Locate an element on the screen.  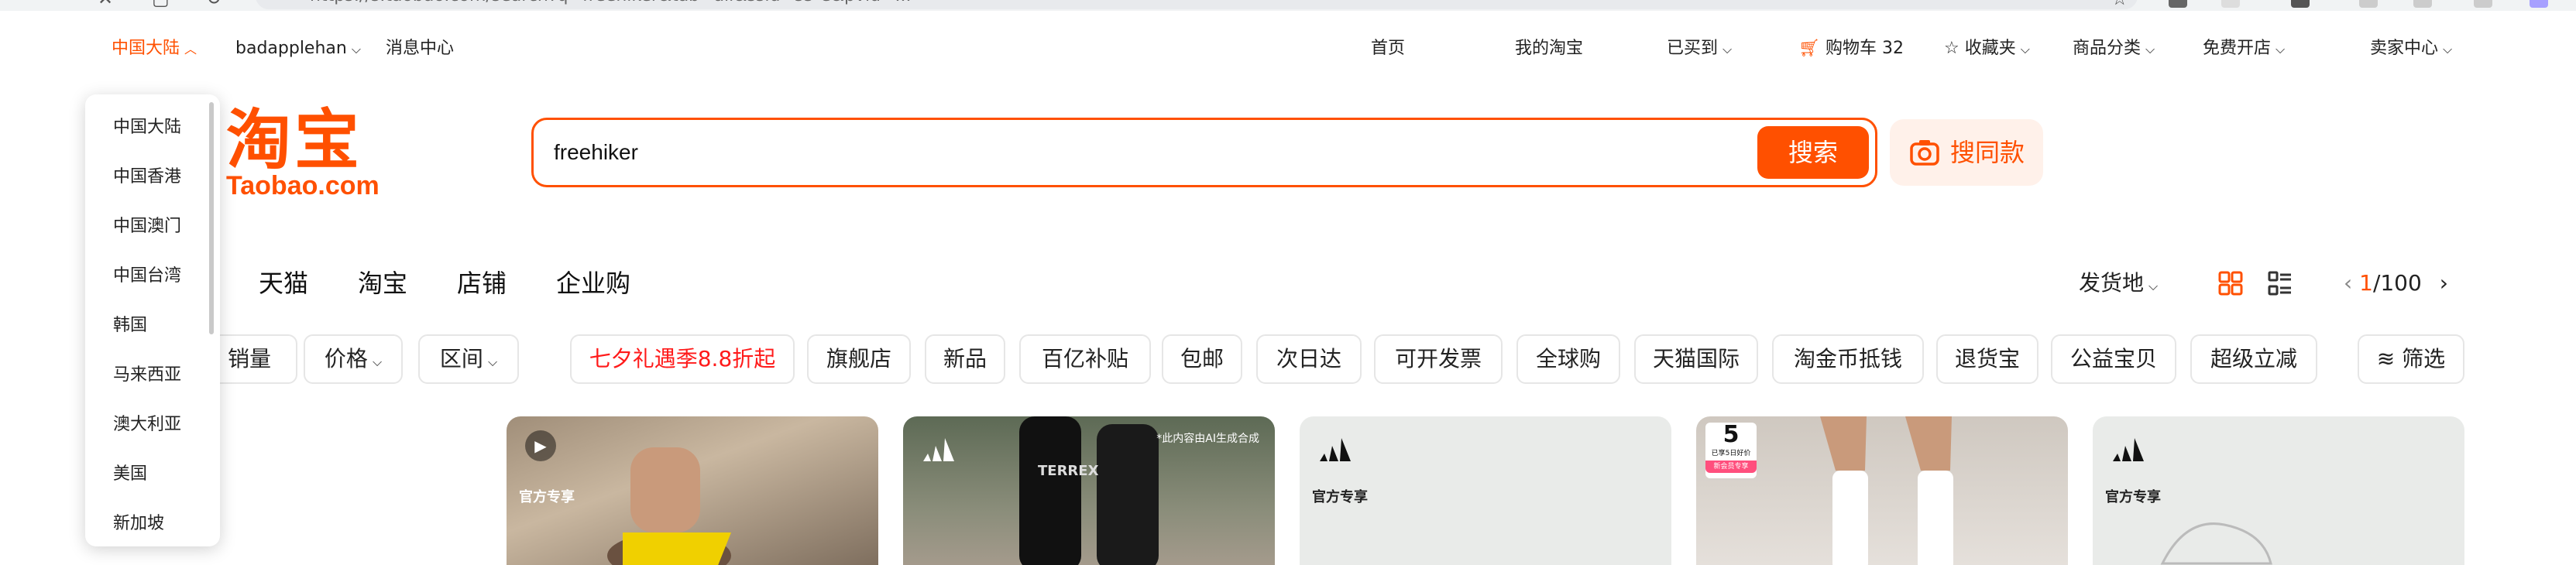
list-view-icon is located at coordinates (2280, 283).